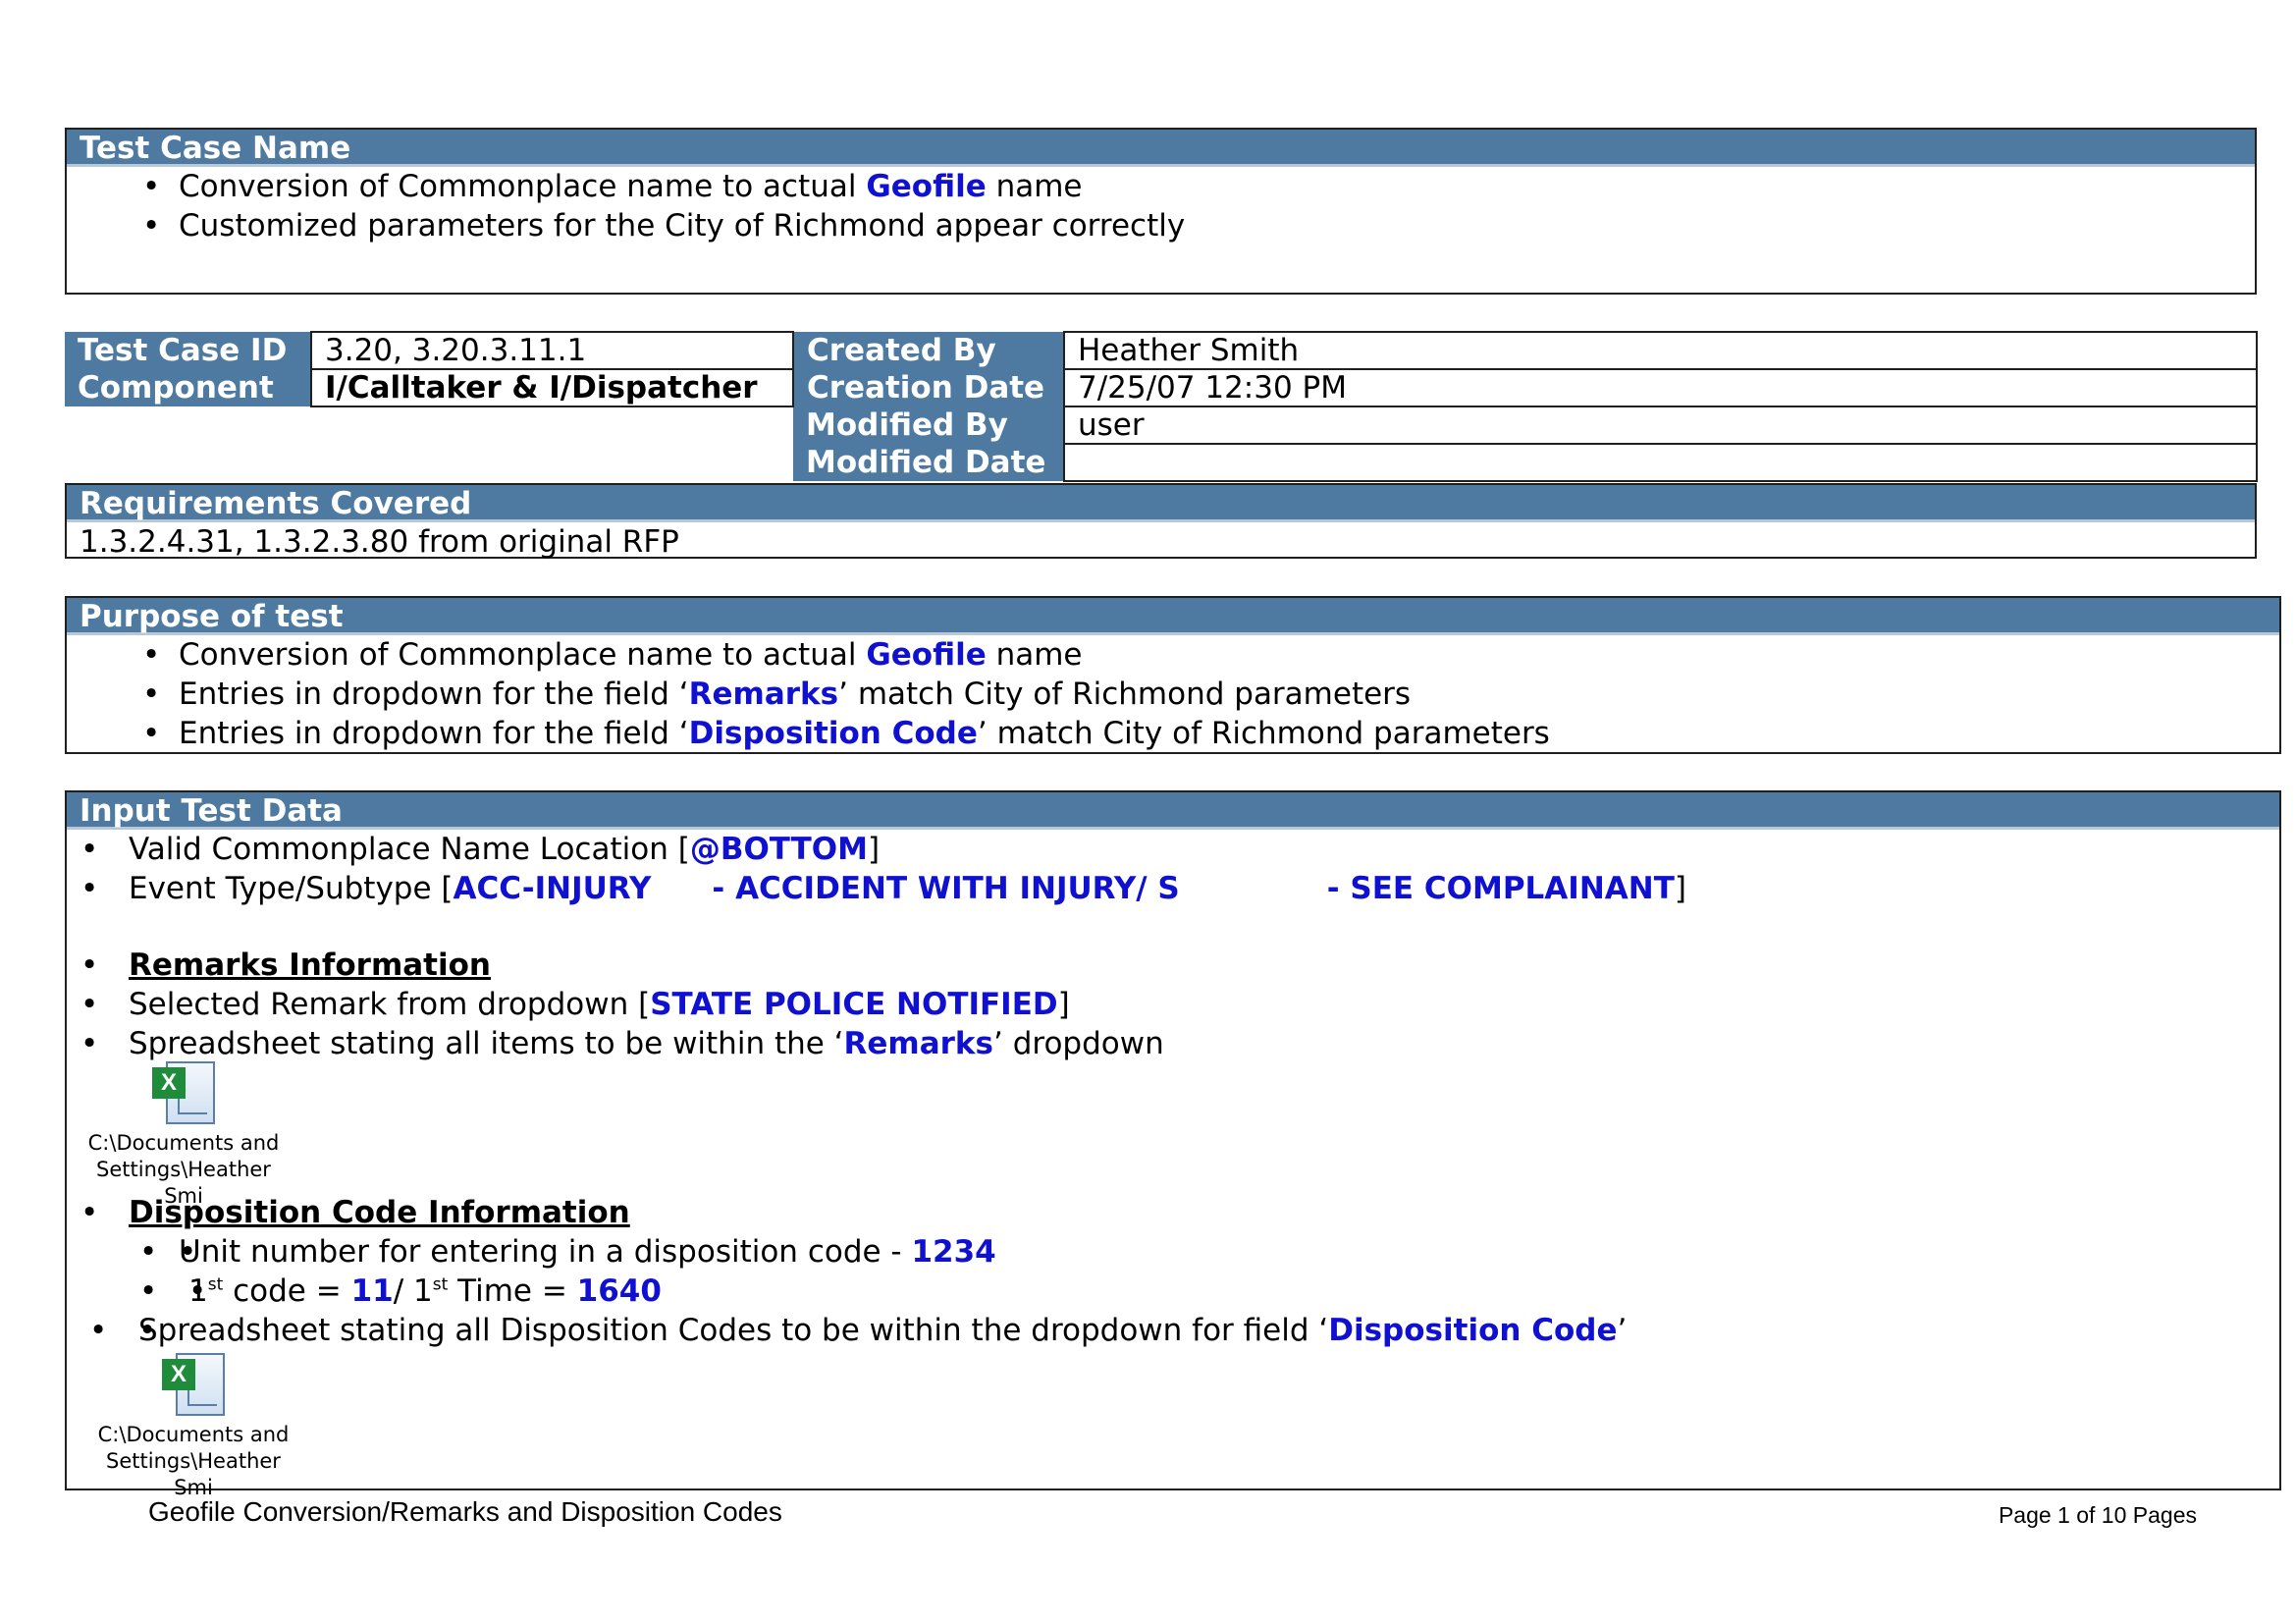  What do you see at coordinates (188, 350) in the screenshot?
I see `test-case-id-label: Test Case ID` at bounding box center [188, 350].